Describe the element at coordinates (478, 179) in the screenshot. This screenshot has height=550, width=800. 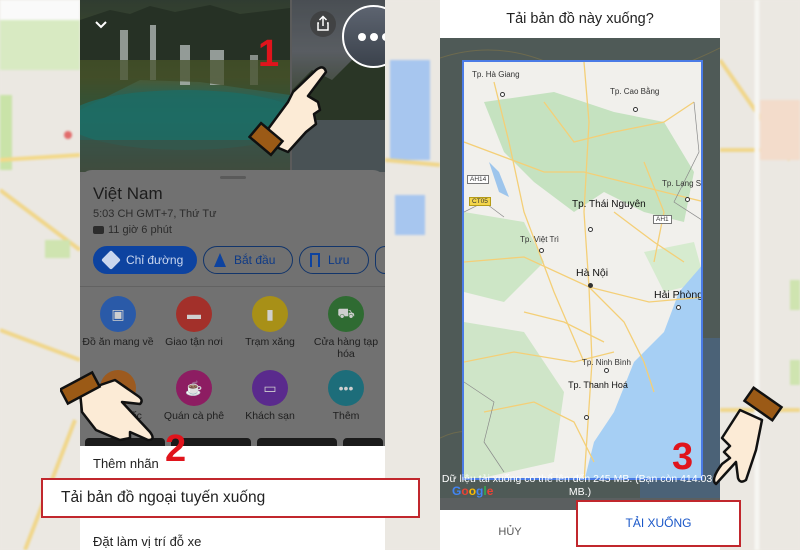
I see `highway-badge-ah14: AH14` at that location.